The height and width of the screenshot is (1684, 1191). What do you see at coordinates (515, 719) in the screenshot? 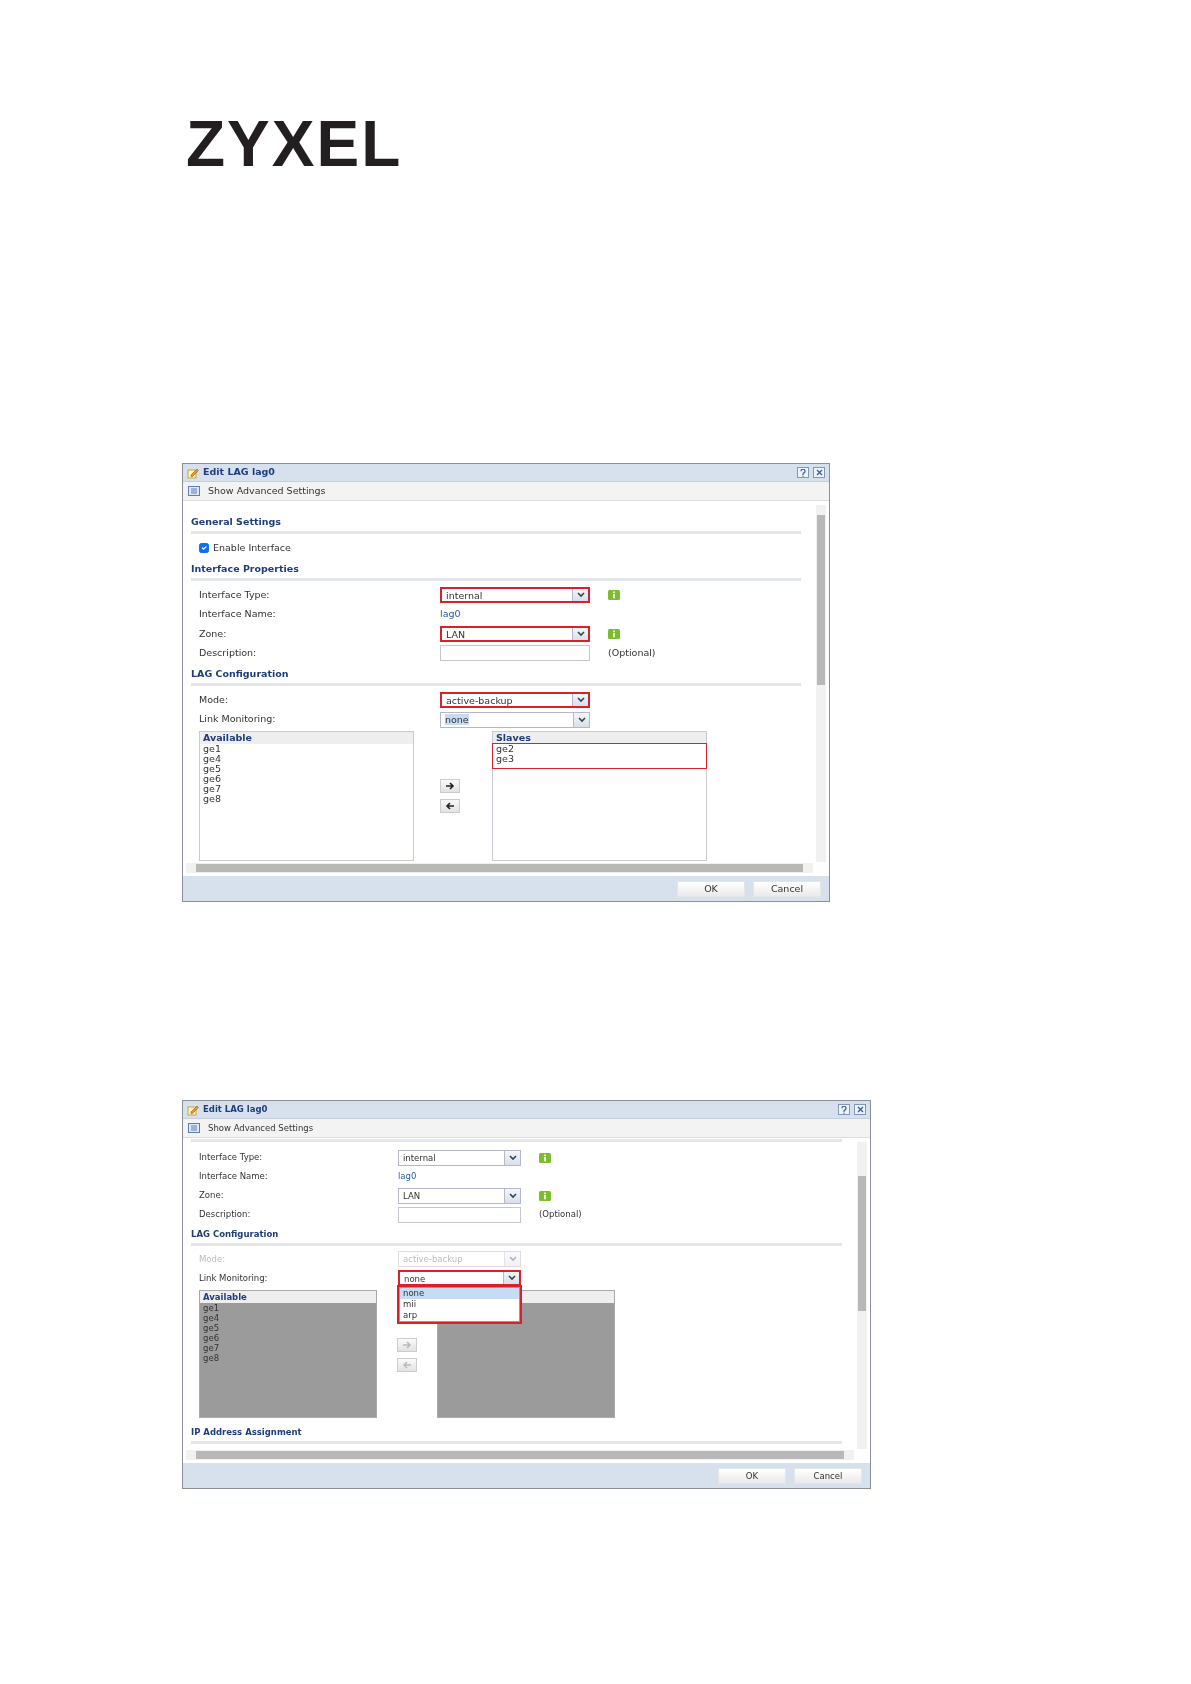
I see `dropdown: none` at bounding box center [515, 719].